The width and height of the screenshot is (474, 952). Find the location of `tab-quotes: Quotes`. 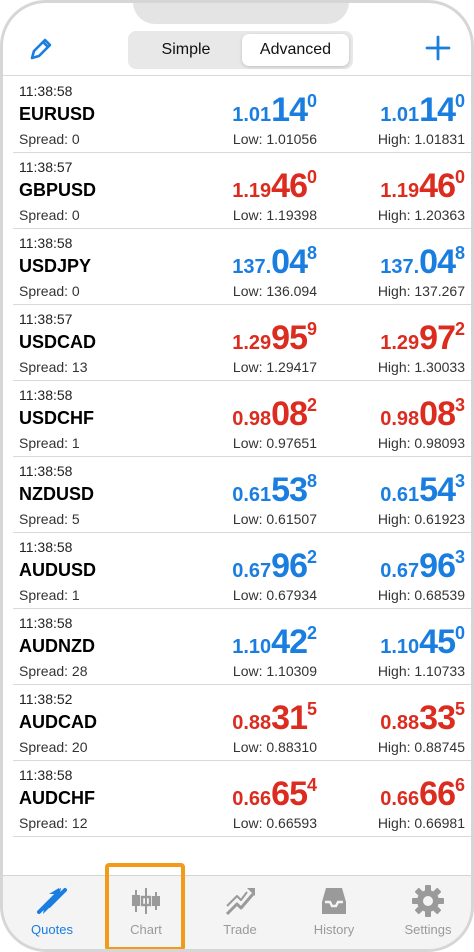

tab-quotes: Quotes is located at coordinates (52, 912).